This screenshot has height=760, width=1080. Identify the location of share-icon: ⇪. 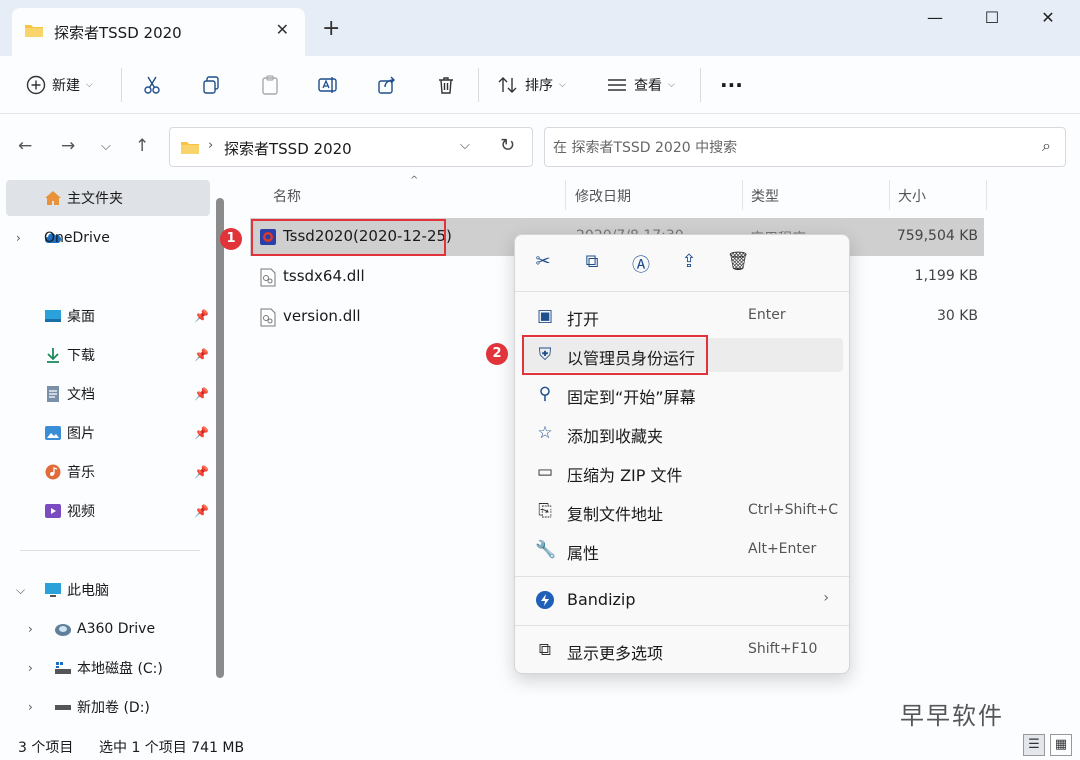
(689, 263).